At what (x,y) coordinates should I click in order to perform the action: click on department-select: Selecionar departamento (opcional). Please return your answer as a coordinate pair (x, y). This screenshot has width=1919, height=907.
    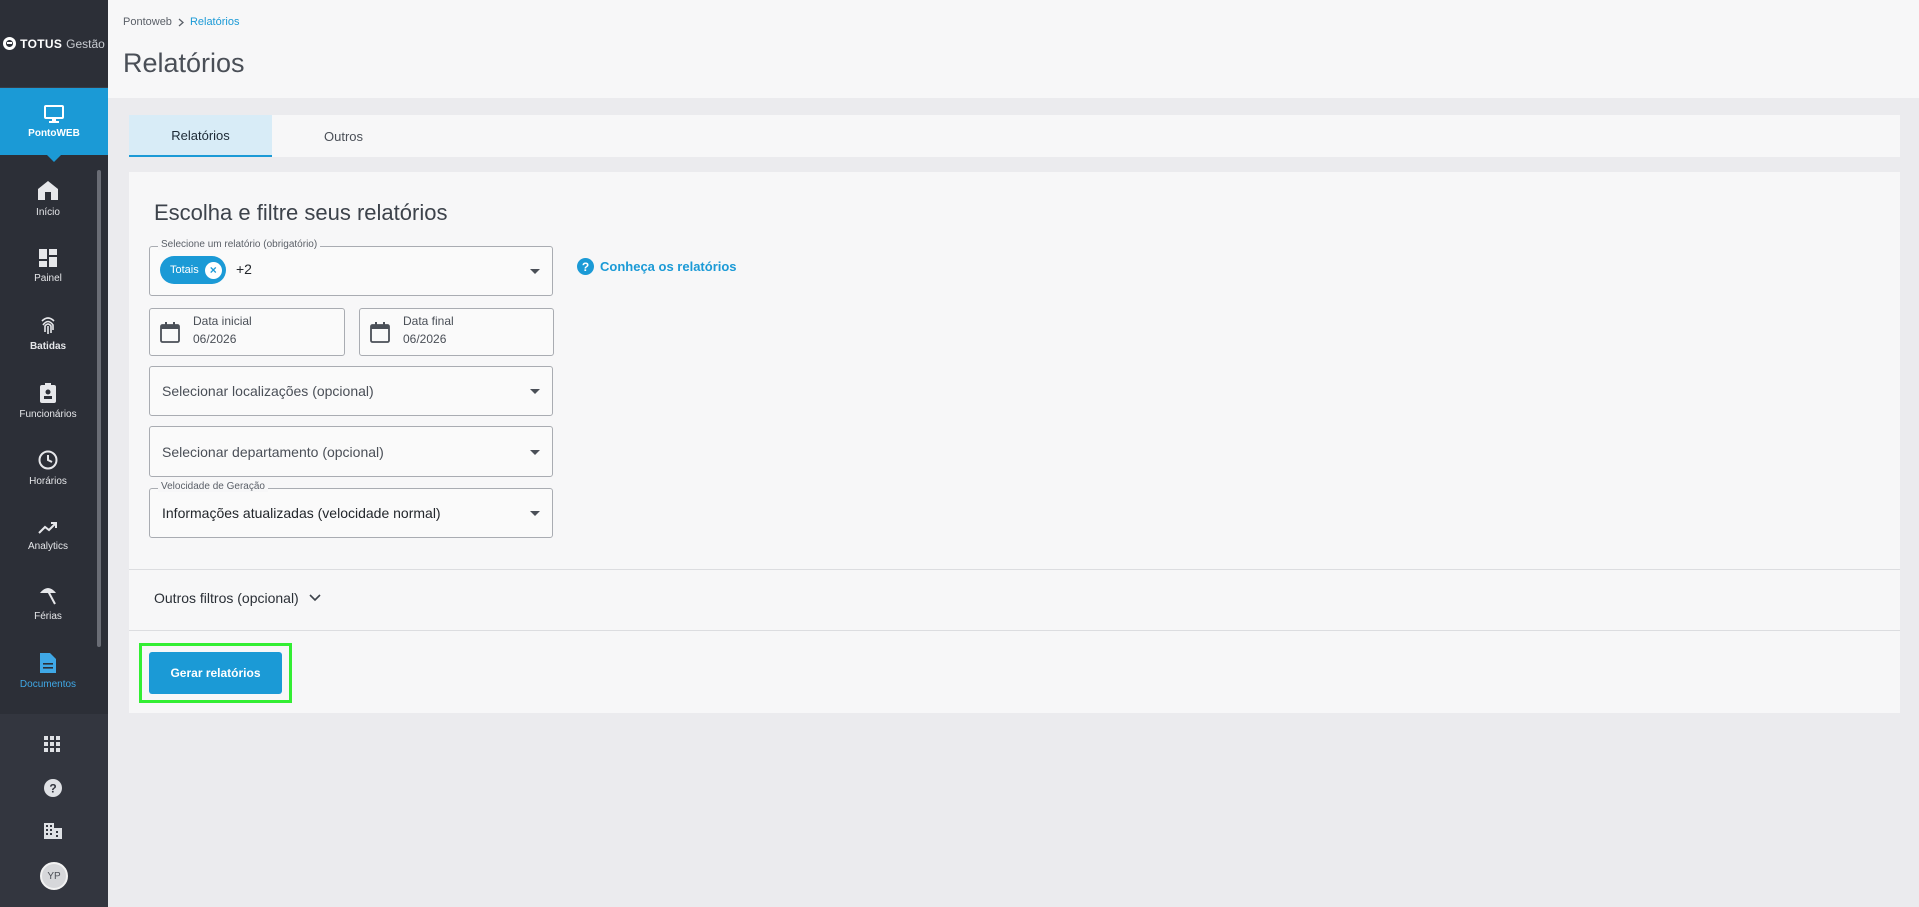
    Looking at the image, I should click on (351, 451).